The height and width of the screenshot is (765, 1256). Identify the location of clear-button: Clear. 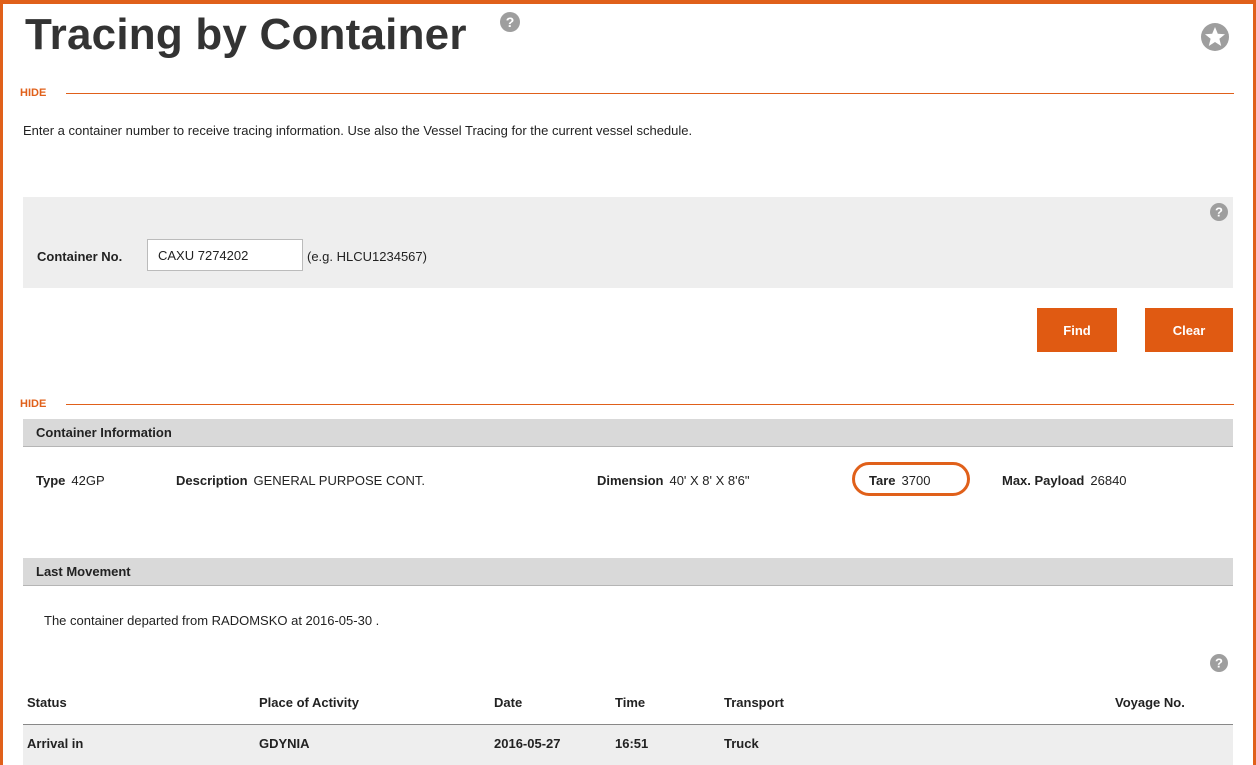
(1189, 330).